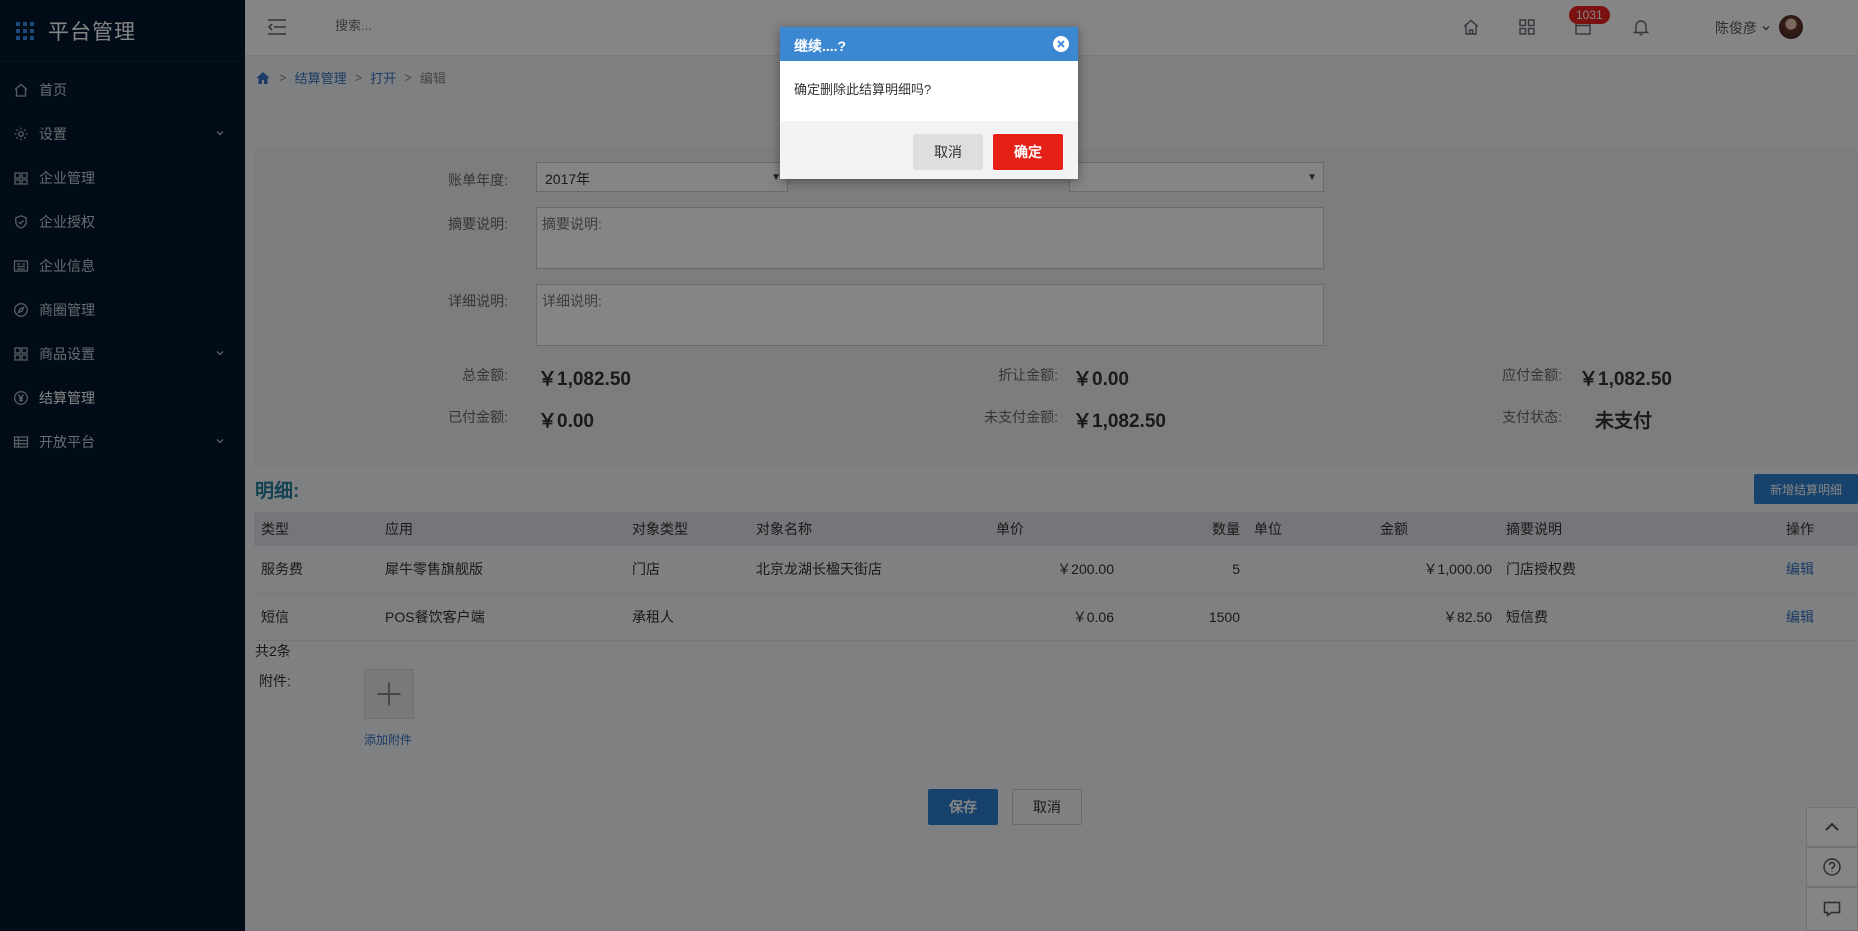  Describe the element at coordinates (929, 103) in the screenshot. I see `confirm-dialog: 继续....? 确定删除此结算明细吗? 取消 确定` at that location.